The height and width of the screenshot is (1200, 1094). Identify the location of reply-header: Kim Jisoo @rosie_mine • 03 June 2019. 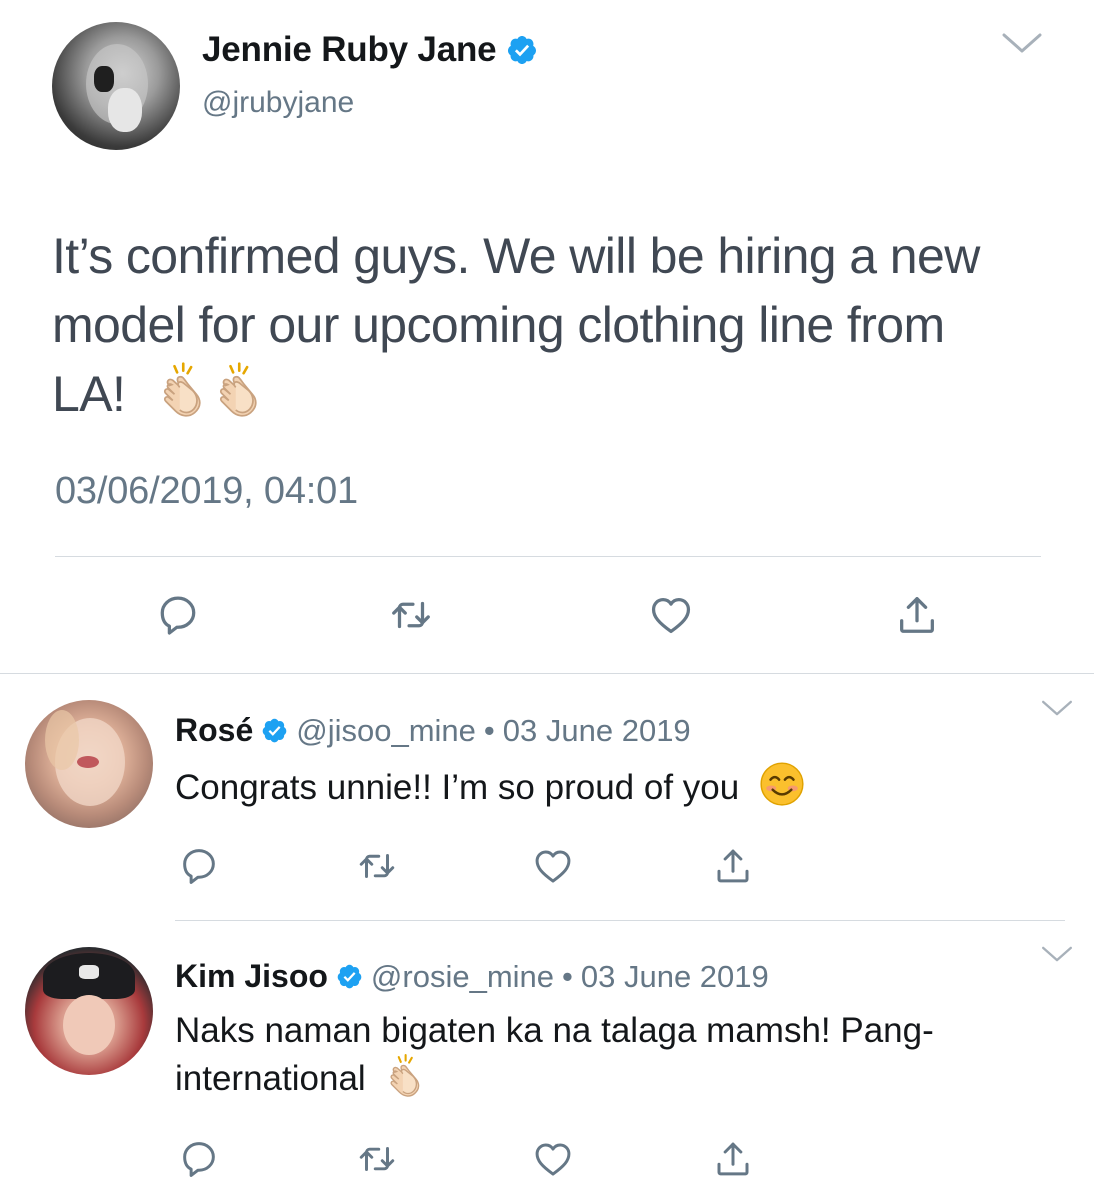
(472, 976).